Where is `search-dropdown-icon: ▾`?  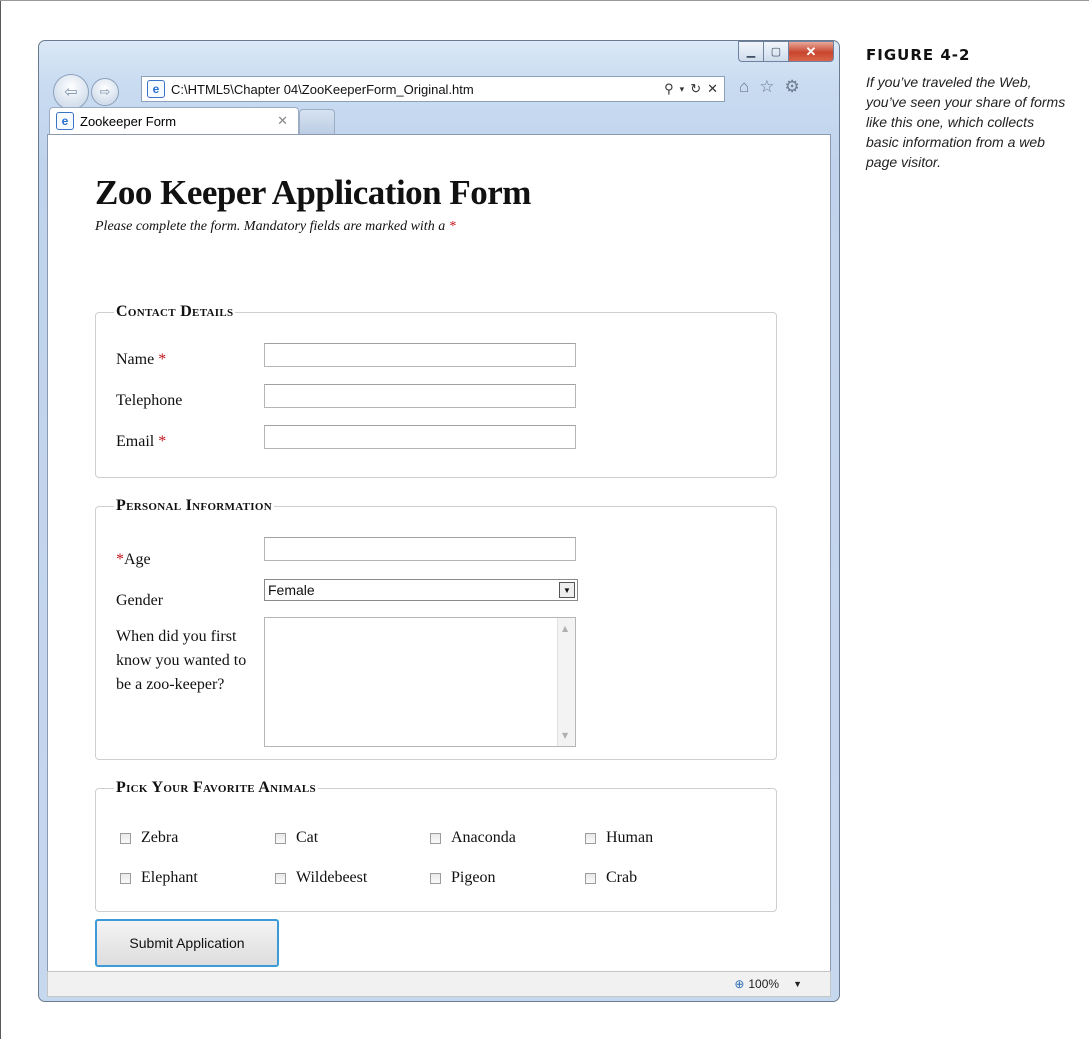
search-dropdown-icon: ▾ is located at coordinates (682, 89).